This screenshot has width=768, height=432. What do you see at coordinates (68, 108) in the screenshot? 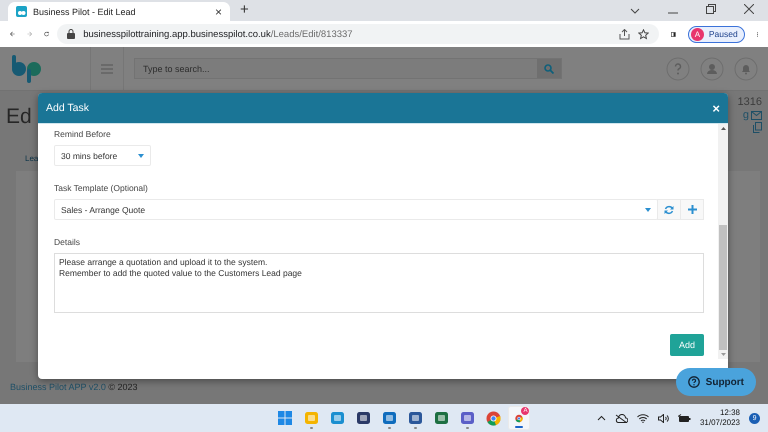
I see `dialog-title: Add Task` at bounding box center [68, 108].